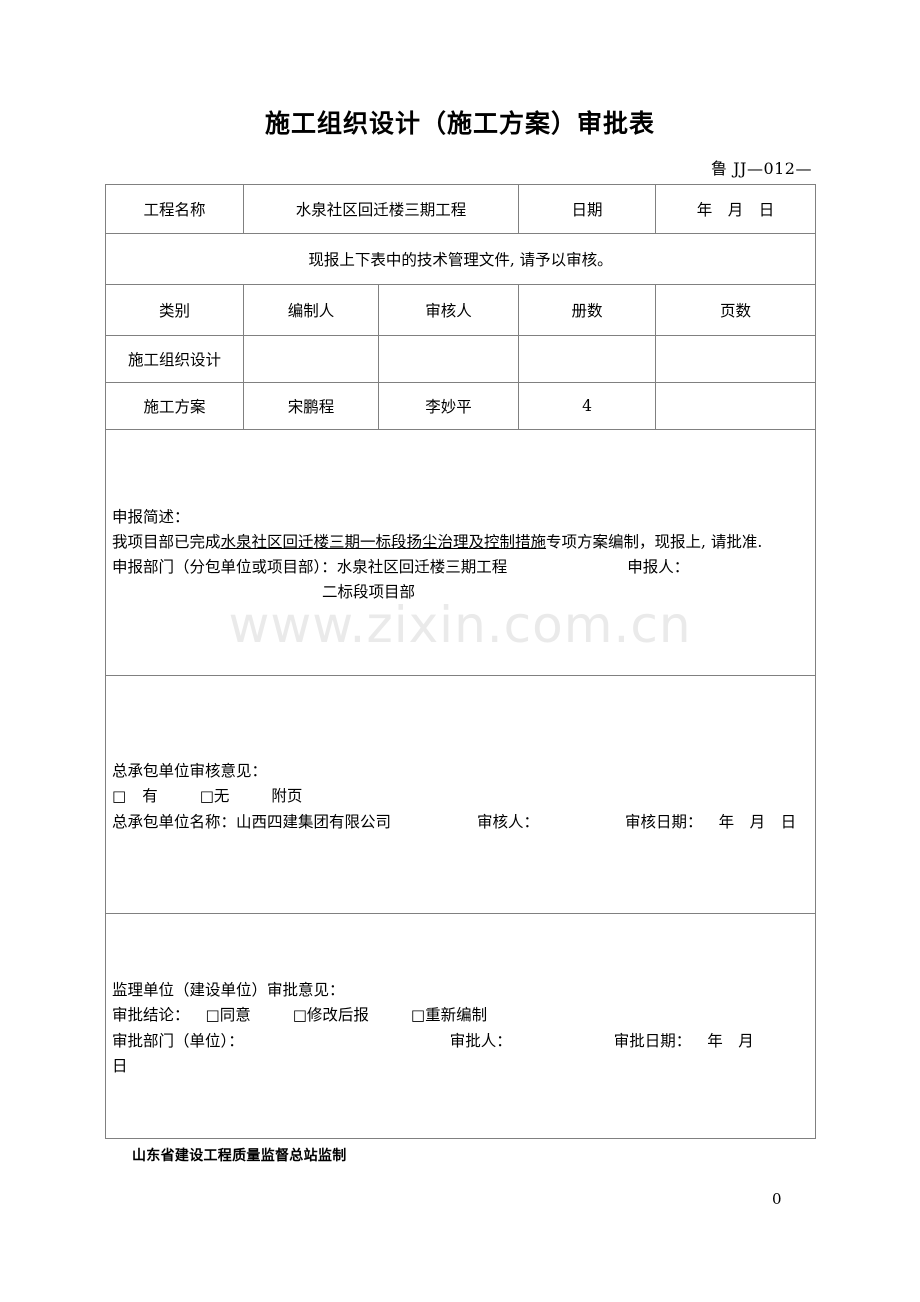  What do you see at coordinates (239, 1156) in the screenshot?
I see `footer-note: 山东省建设工程质量监督总站监制` at bounding box center [239, 1156].